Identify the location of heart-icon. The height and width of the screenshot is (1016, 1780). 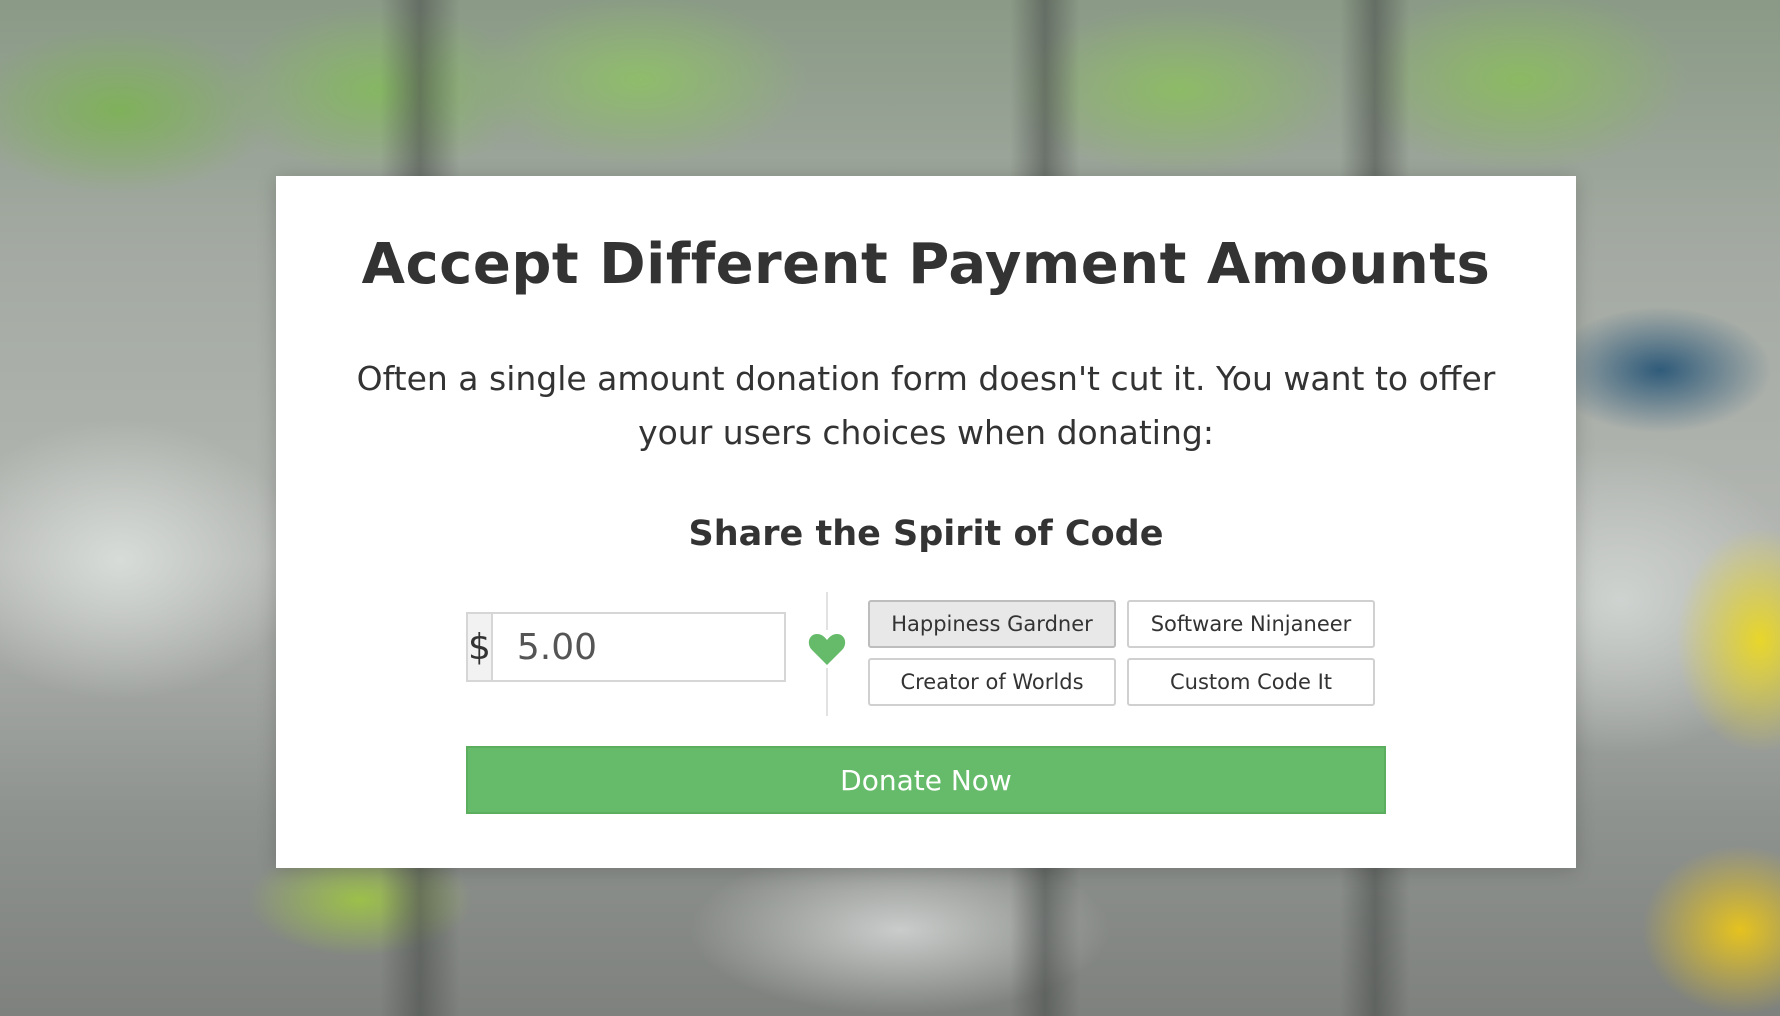
(827, 649).